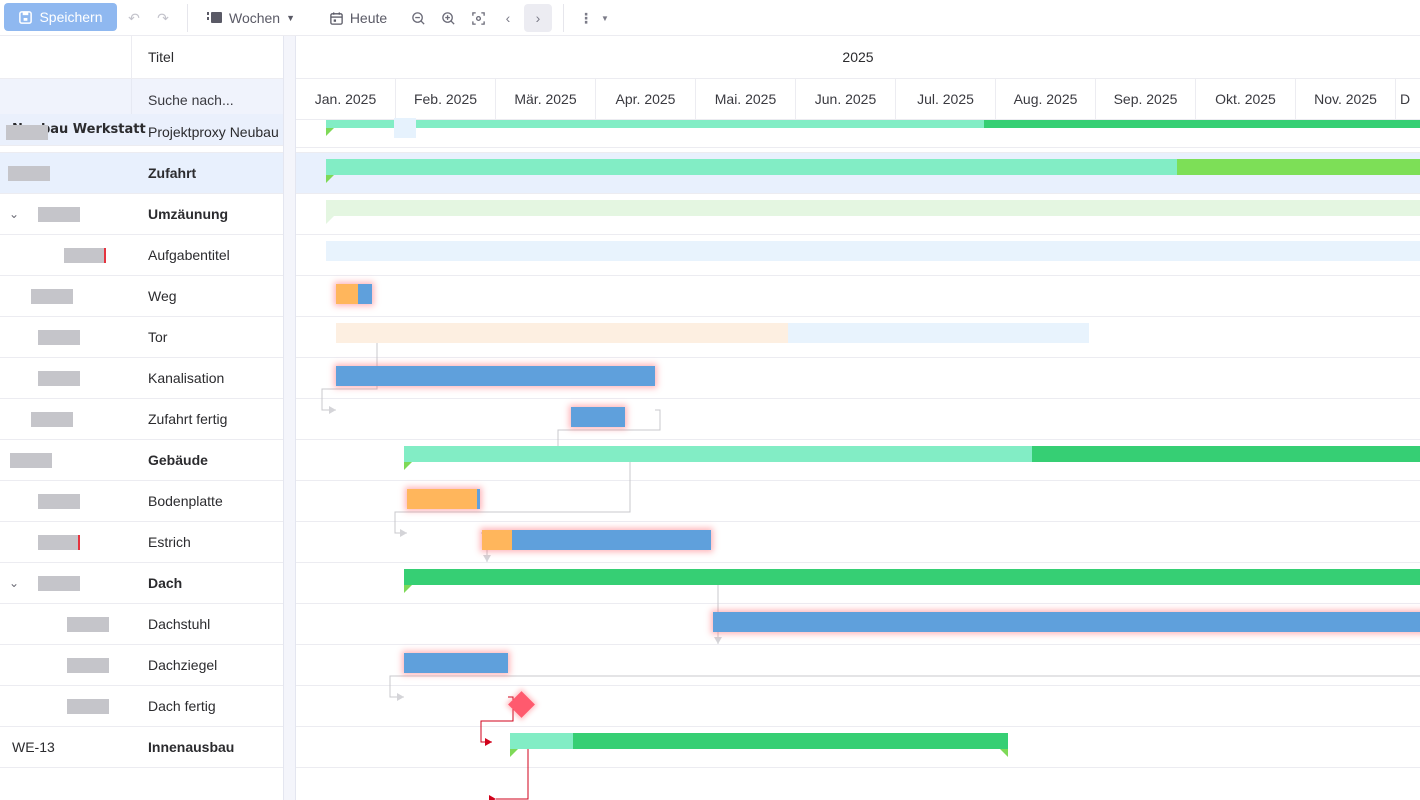 The width and height of the screenshot is (1420, 800). I want to click on task-row: Zufahrt fertig, so click(141, 419).